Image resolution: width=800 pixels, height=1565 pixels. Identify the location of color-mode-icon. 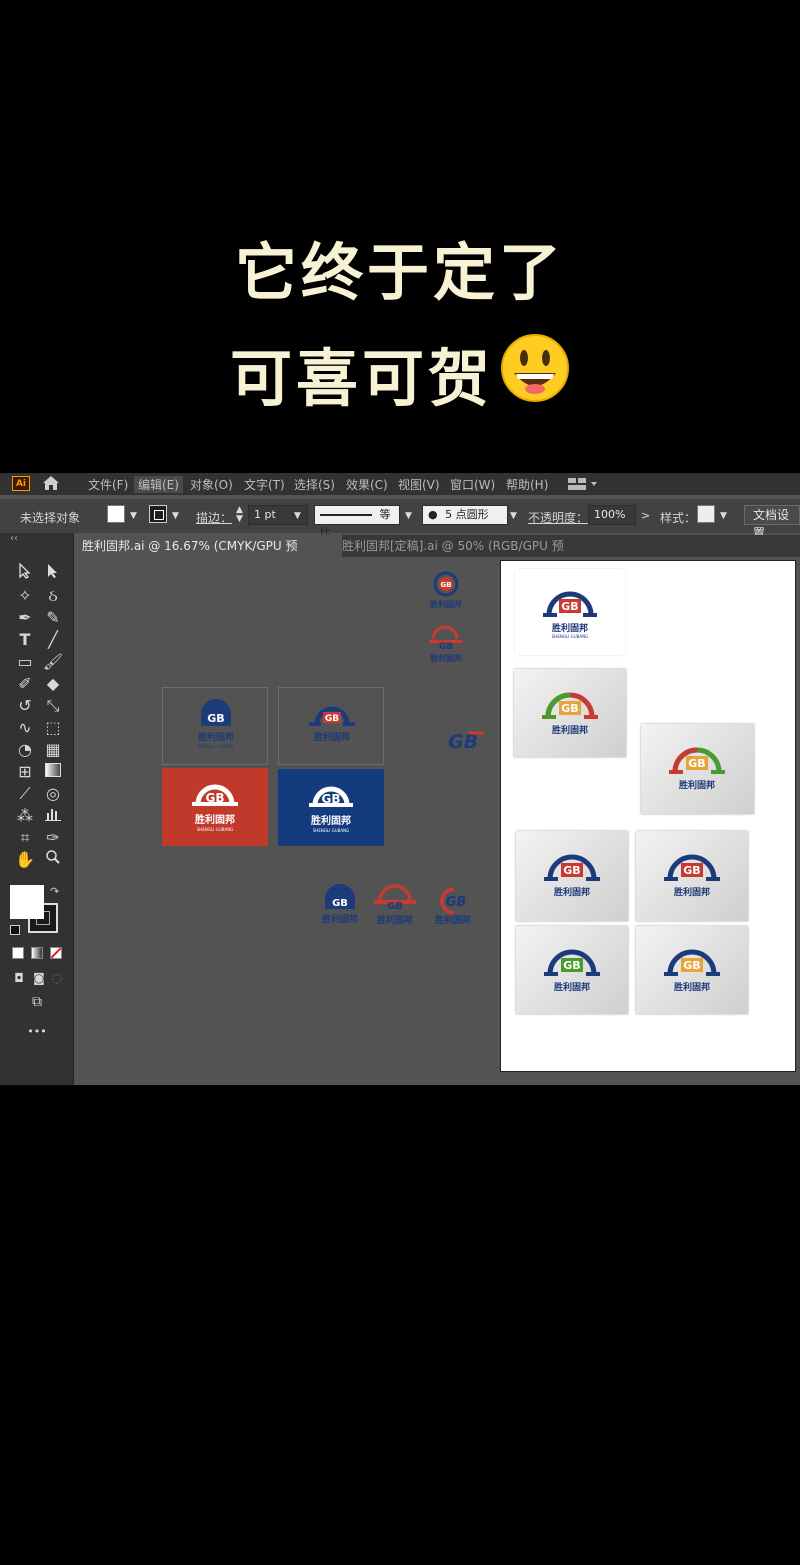
(18, 953).